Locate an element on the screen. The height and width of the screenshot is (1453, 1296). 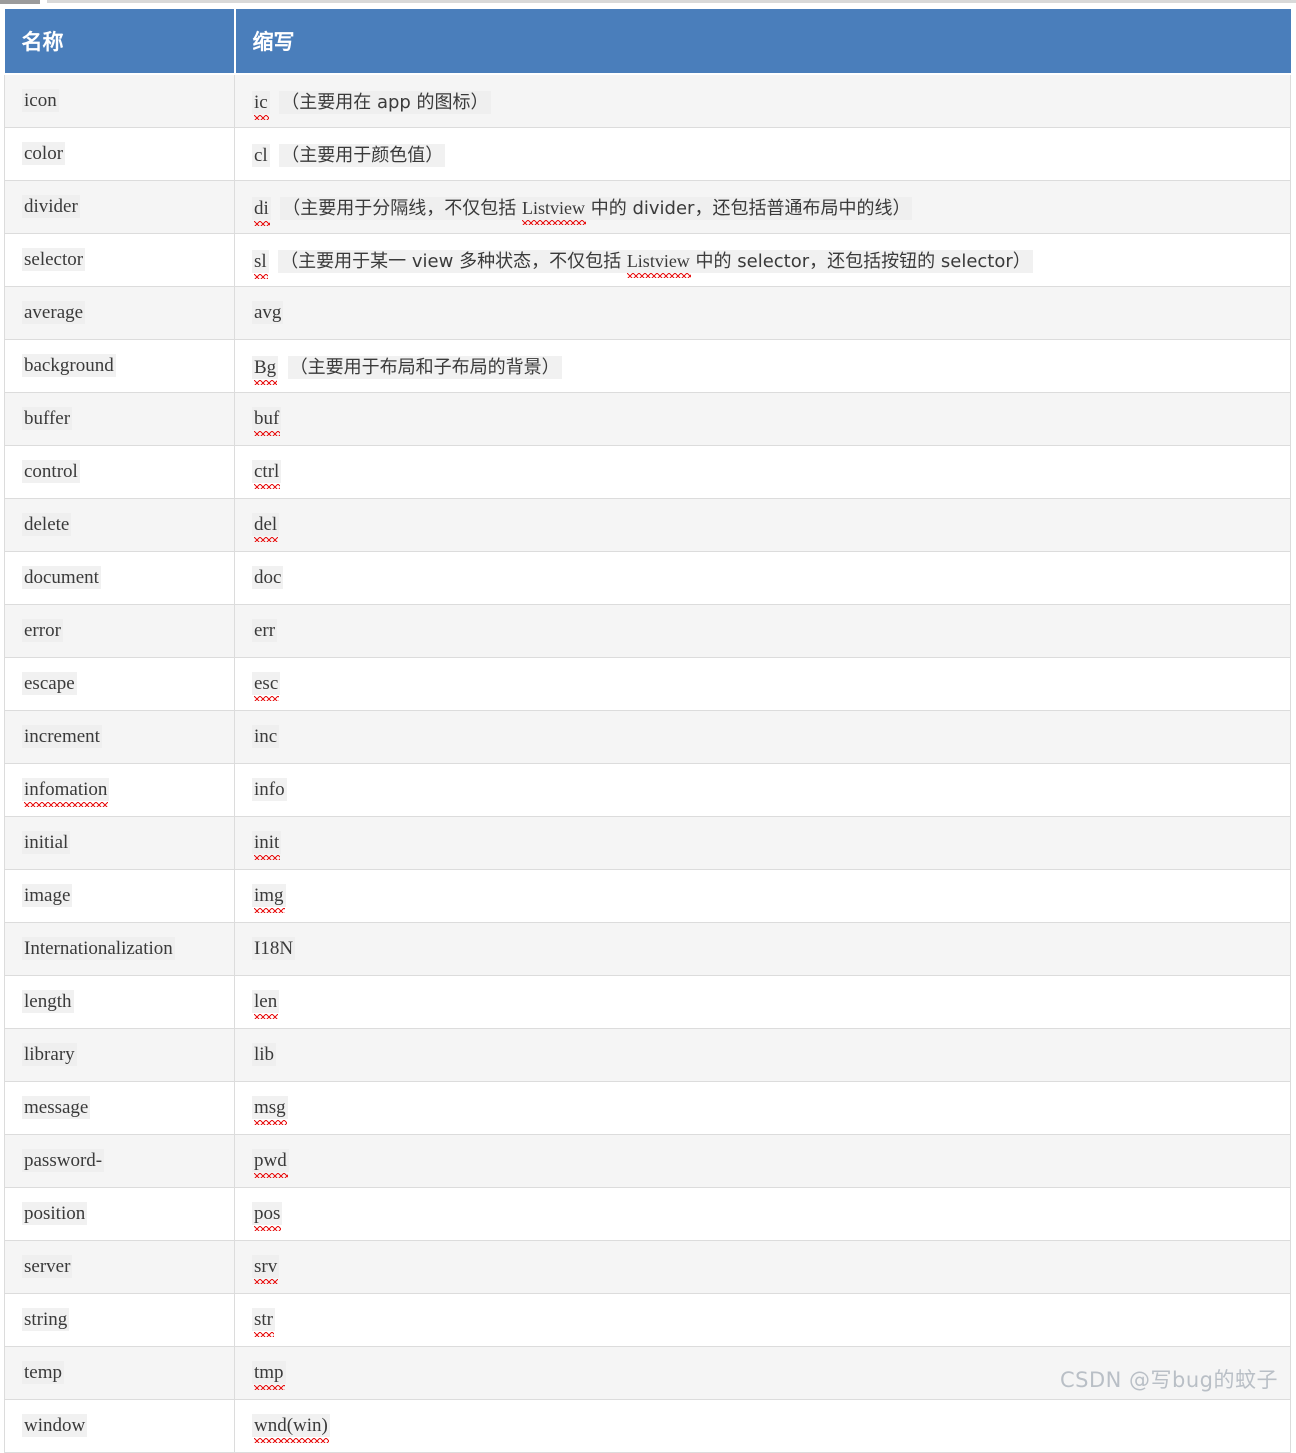
table-row: length len is located at coordinates (647, 1002).